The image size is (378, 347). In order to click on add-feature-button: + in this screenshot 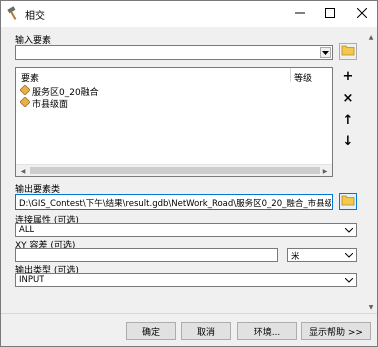, I will do `click(348, 76)`.